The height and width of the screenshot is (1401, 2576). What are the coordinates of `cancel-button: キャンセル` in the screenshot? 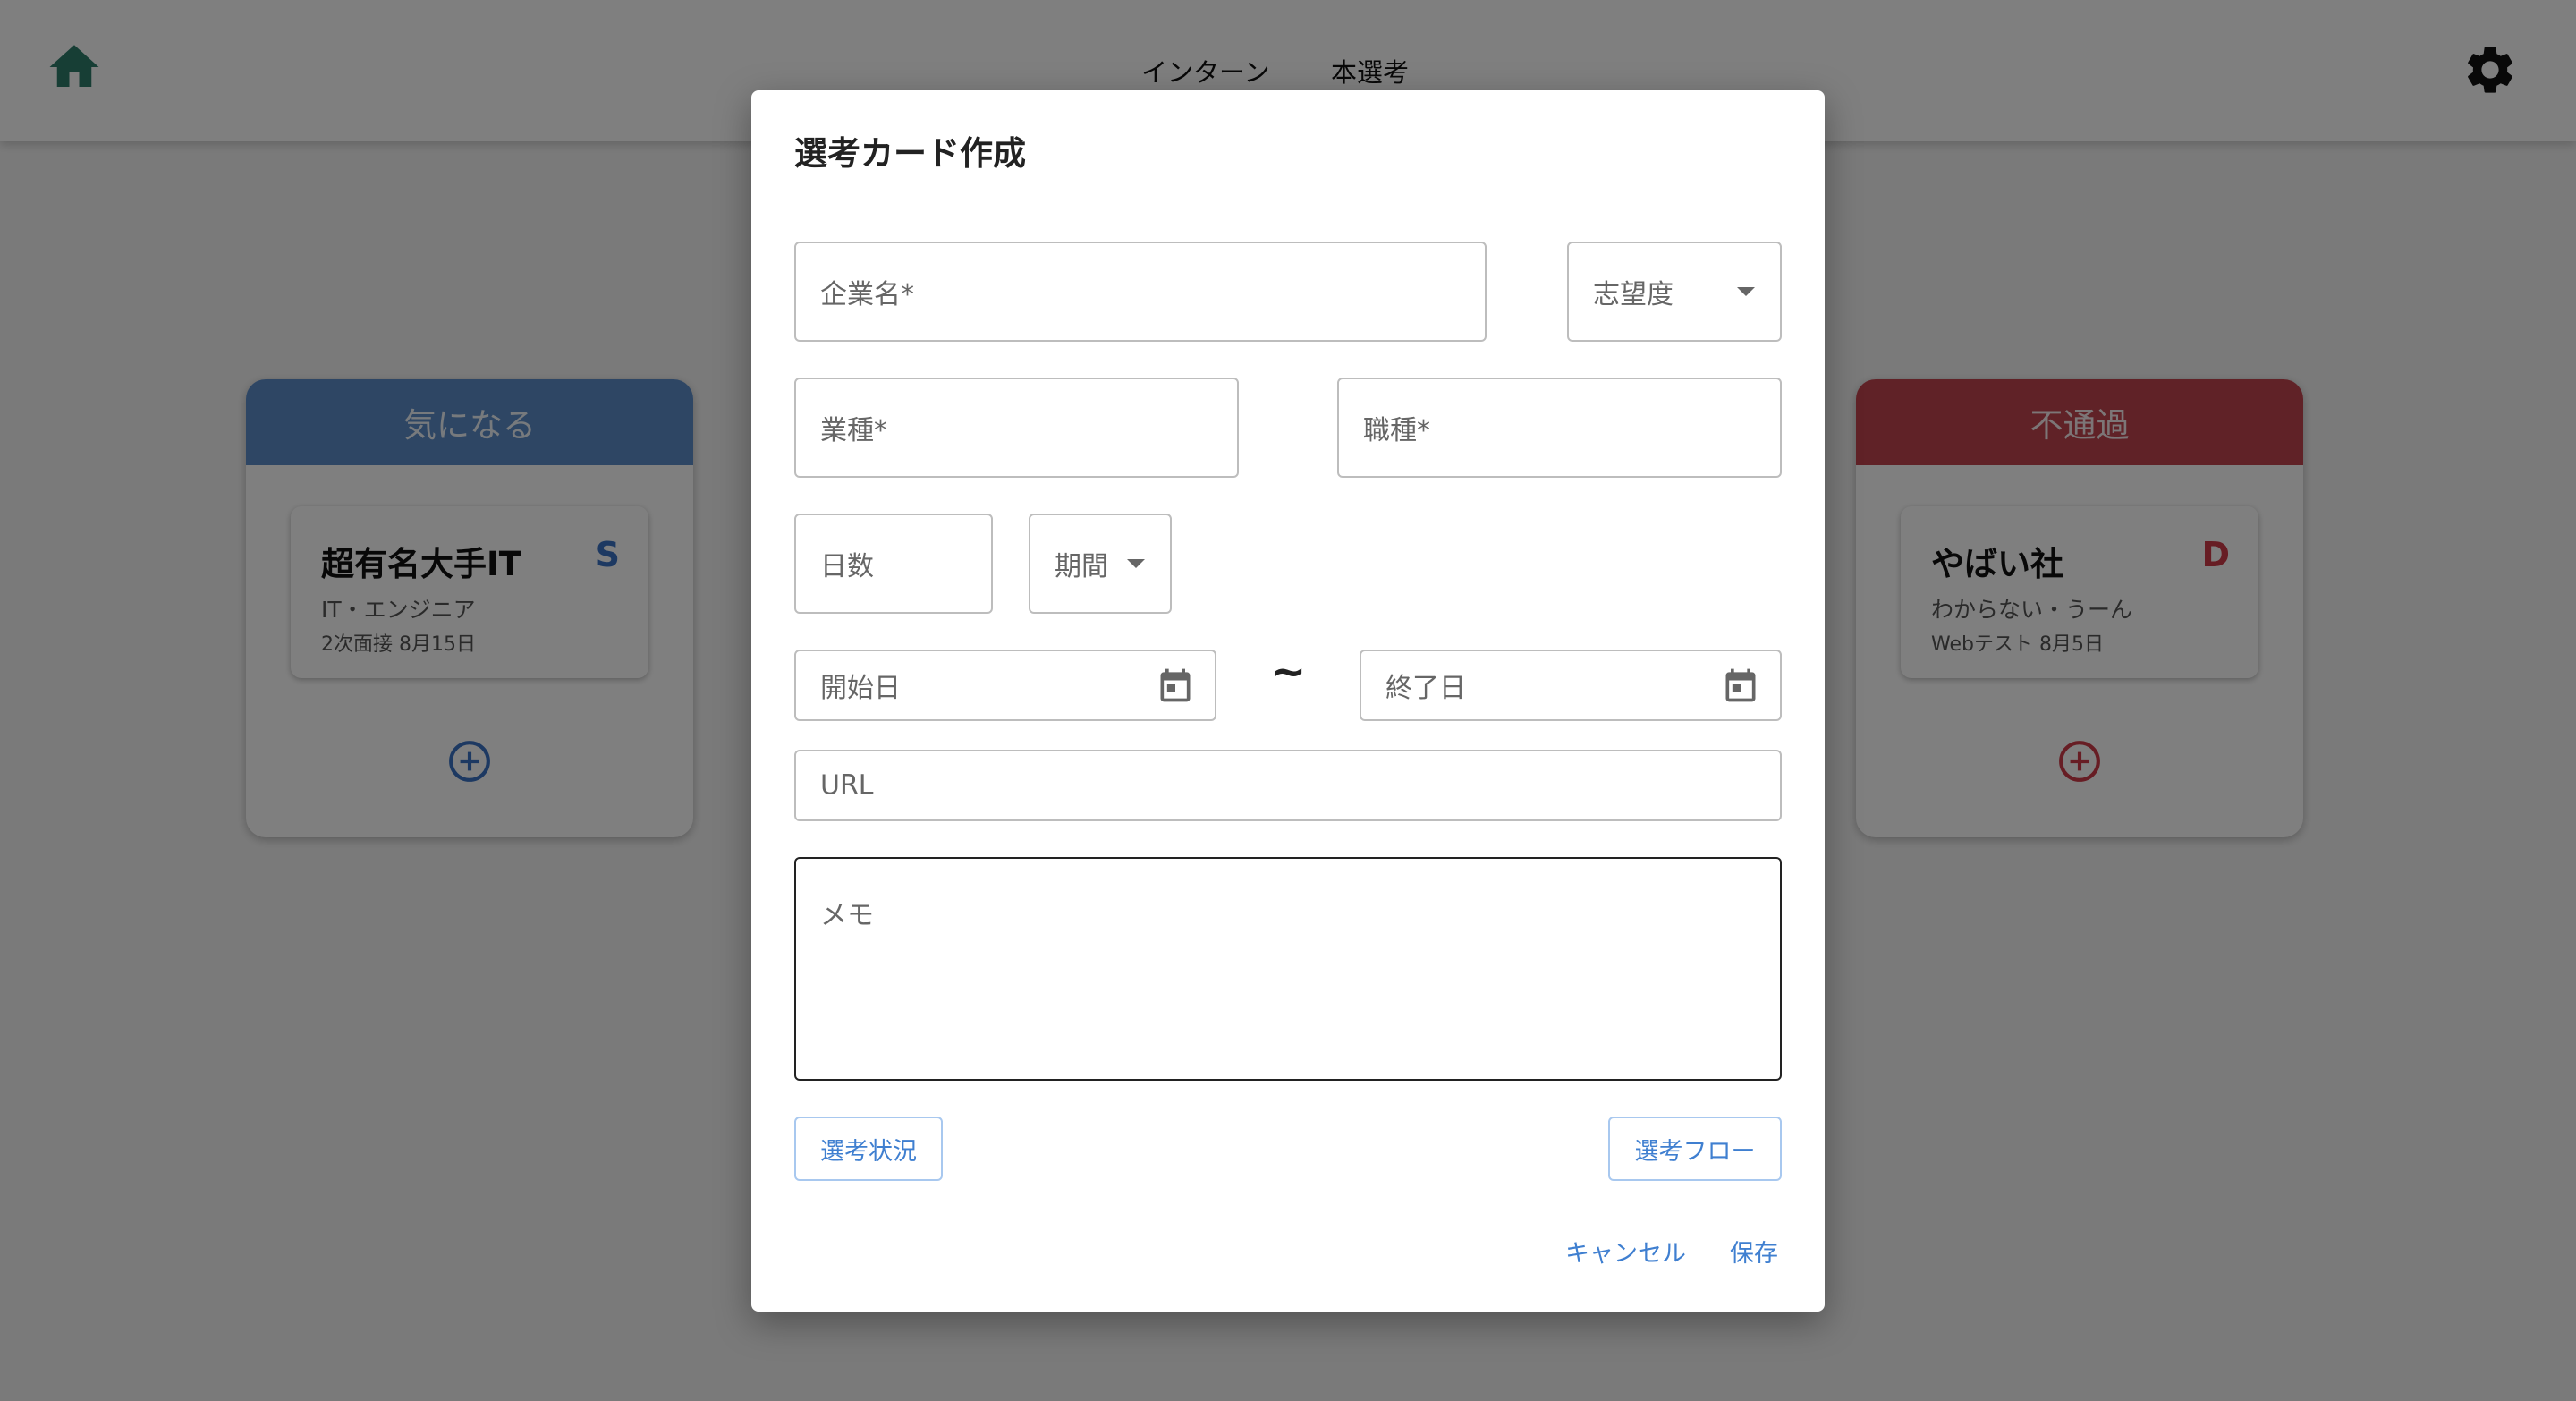 It's located at (1625, 1251).